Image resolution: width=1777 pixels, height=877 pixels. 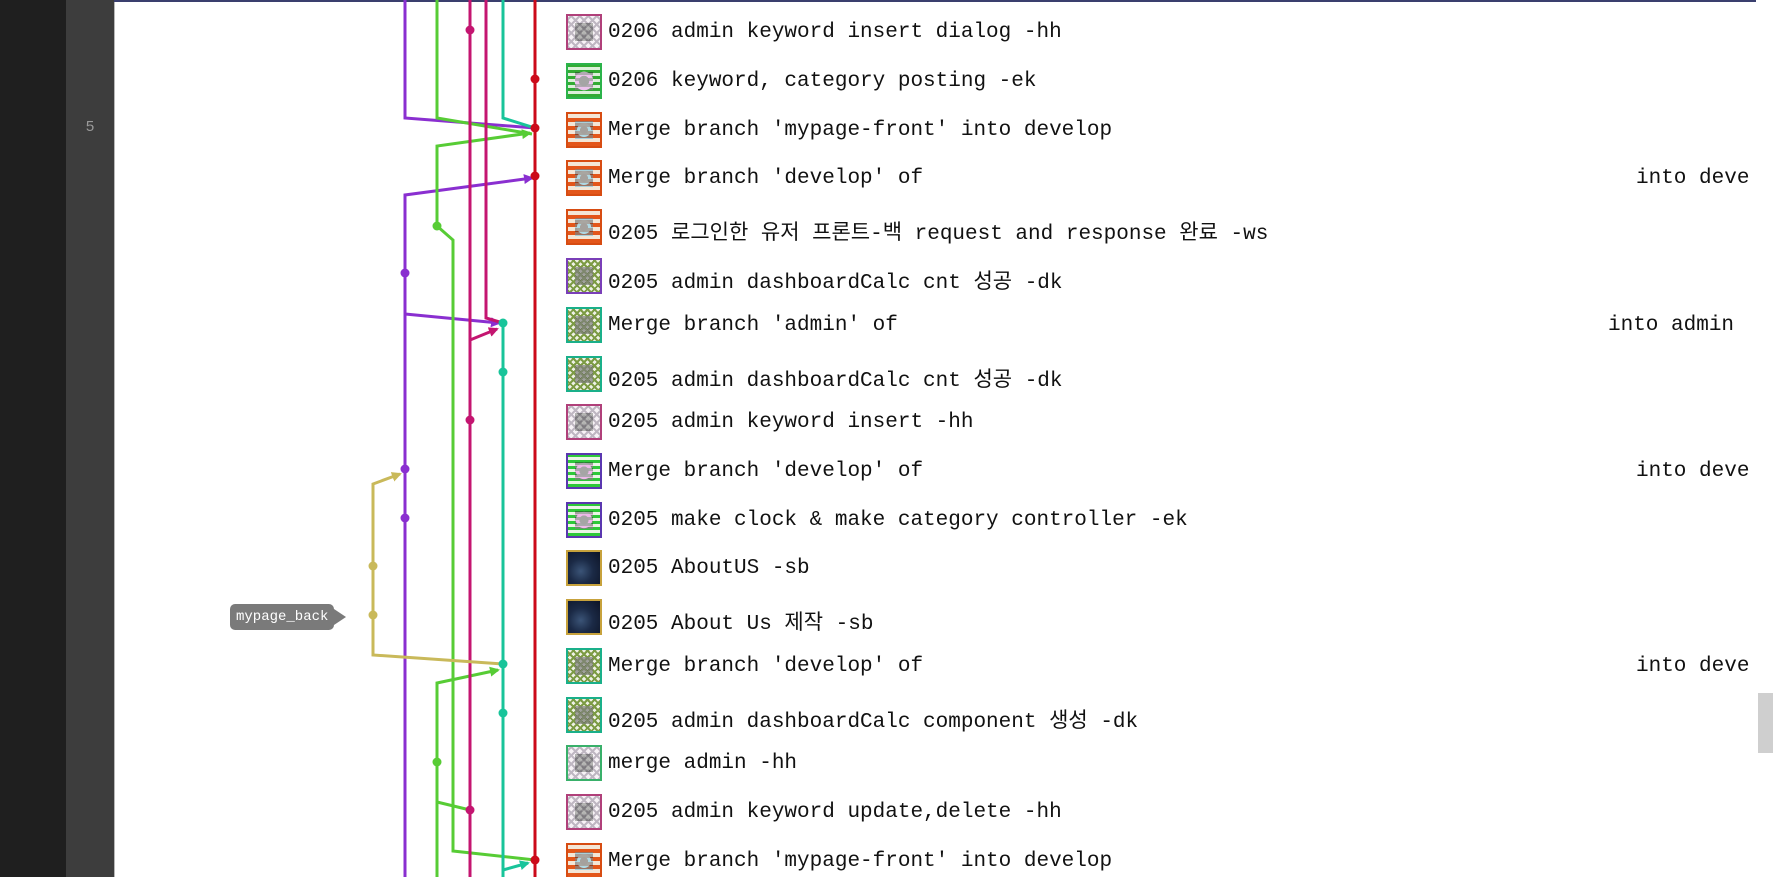 I want to click on commit-message-trailing: into admin, so click(x=1671, y=325).